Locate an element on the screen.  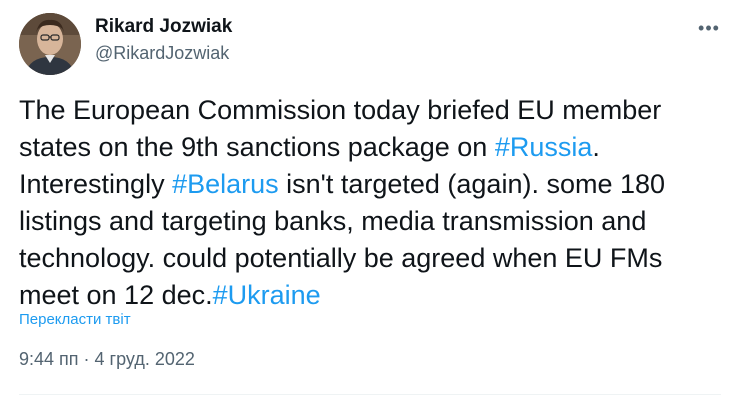
more-horizontal-icon: ••• is located at coordinates (709, 27).